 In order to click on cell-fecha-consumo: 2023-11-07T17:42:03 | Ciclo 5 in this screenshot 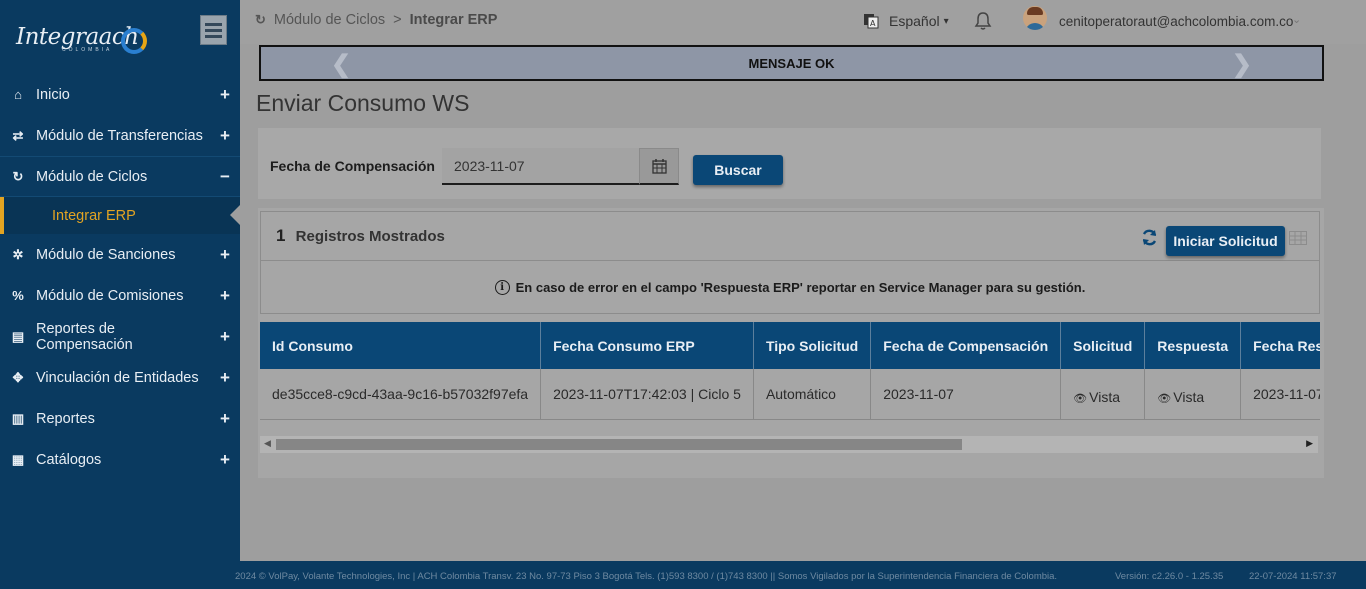, I will do `click(647, 394)`.